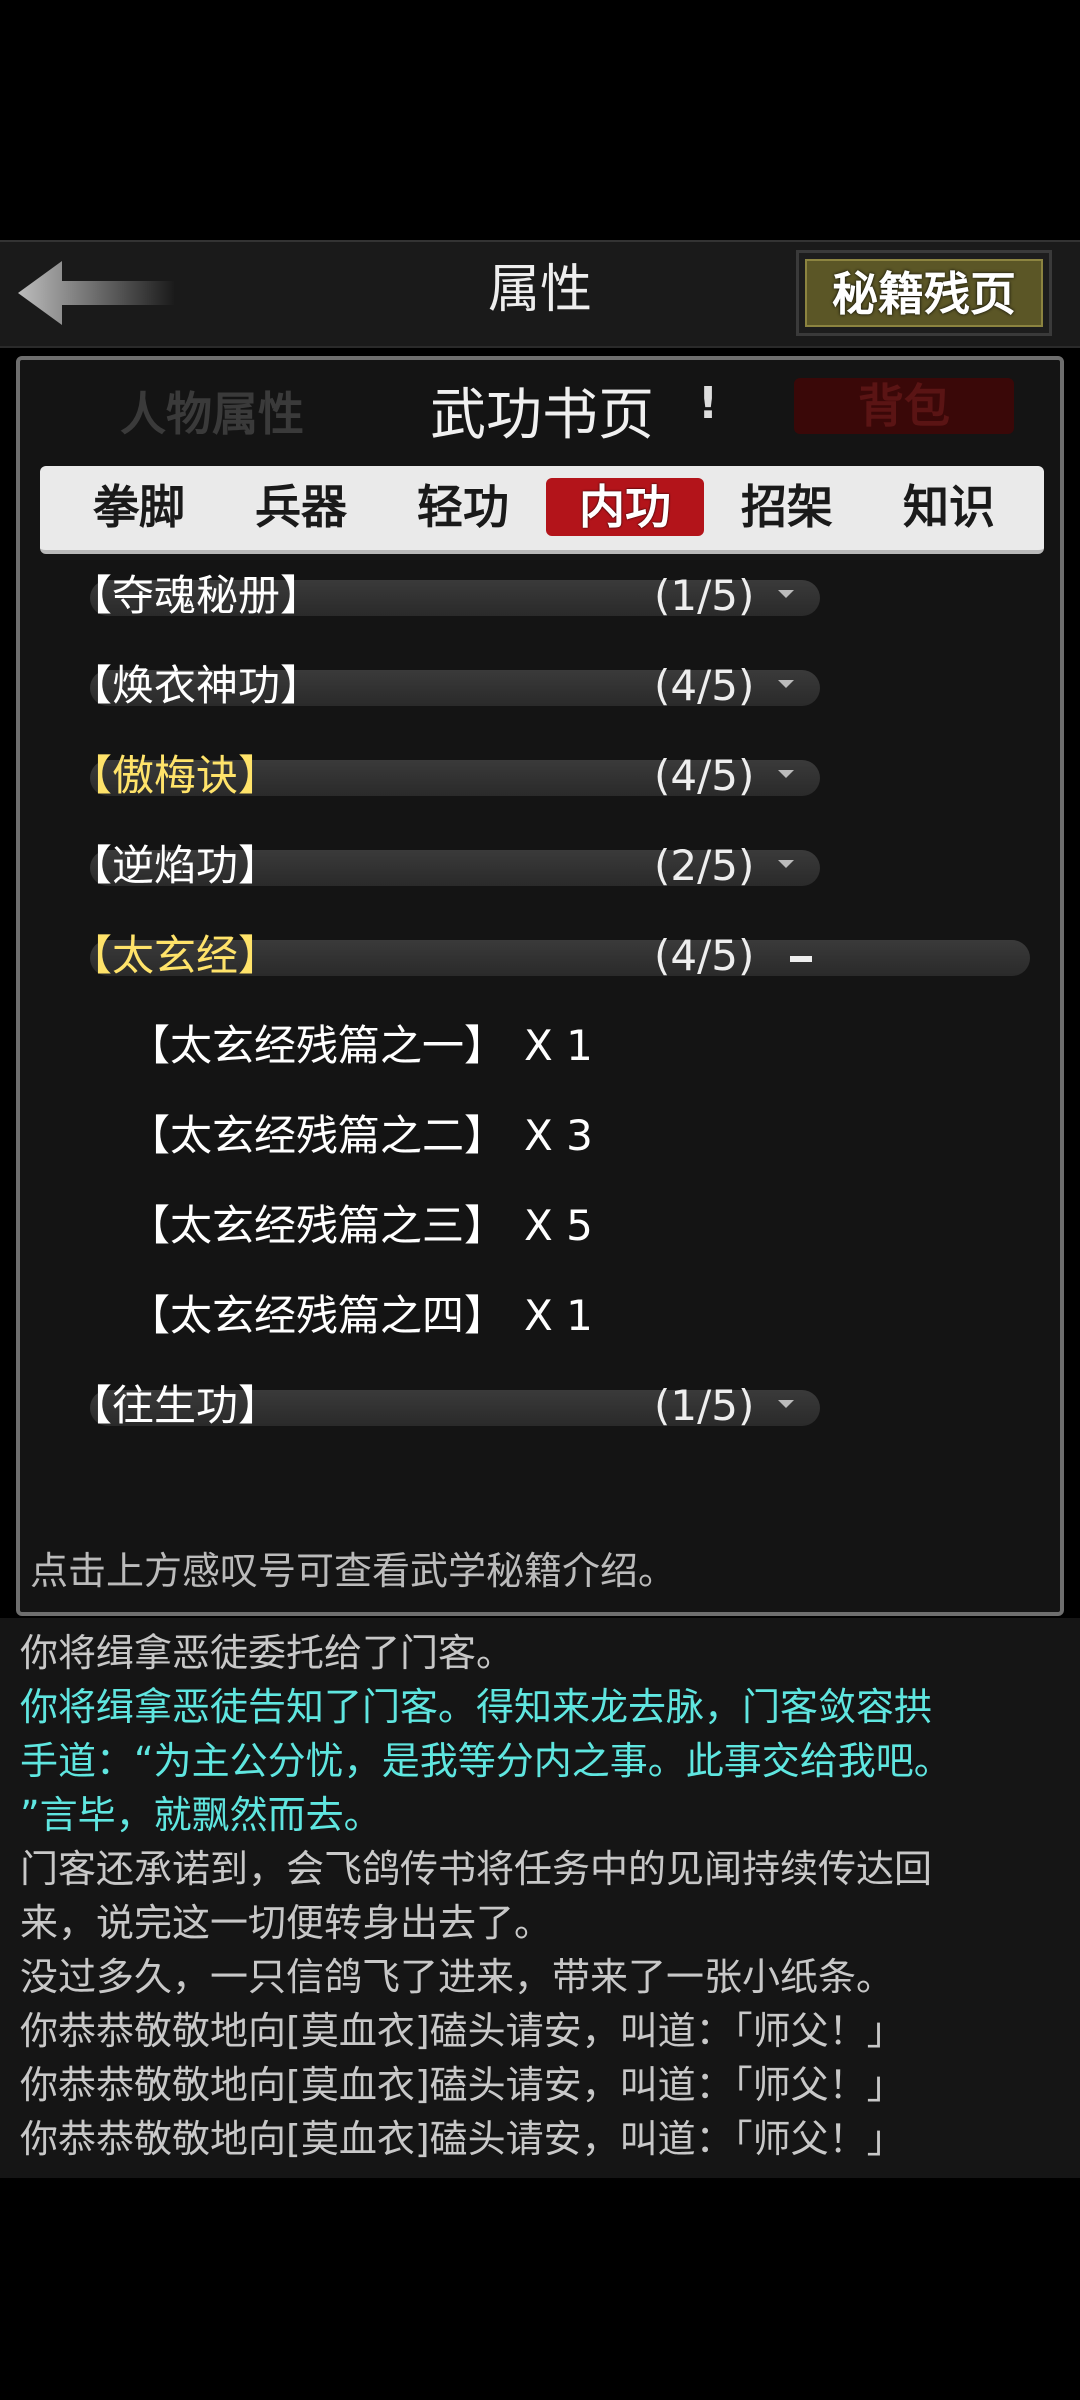 The width and height of the screenshot is (1080, 2400). What do you see at coordinates (450, 1404) in the screenshot?
I see `book-row: 【往生功】 (1/5)` at bounding box center [450, 1404].